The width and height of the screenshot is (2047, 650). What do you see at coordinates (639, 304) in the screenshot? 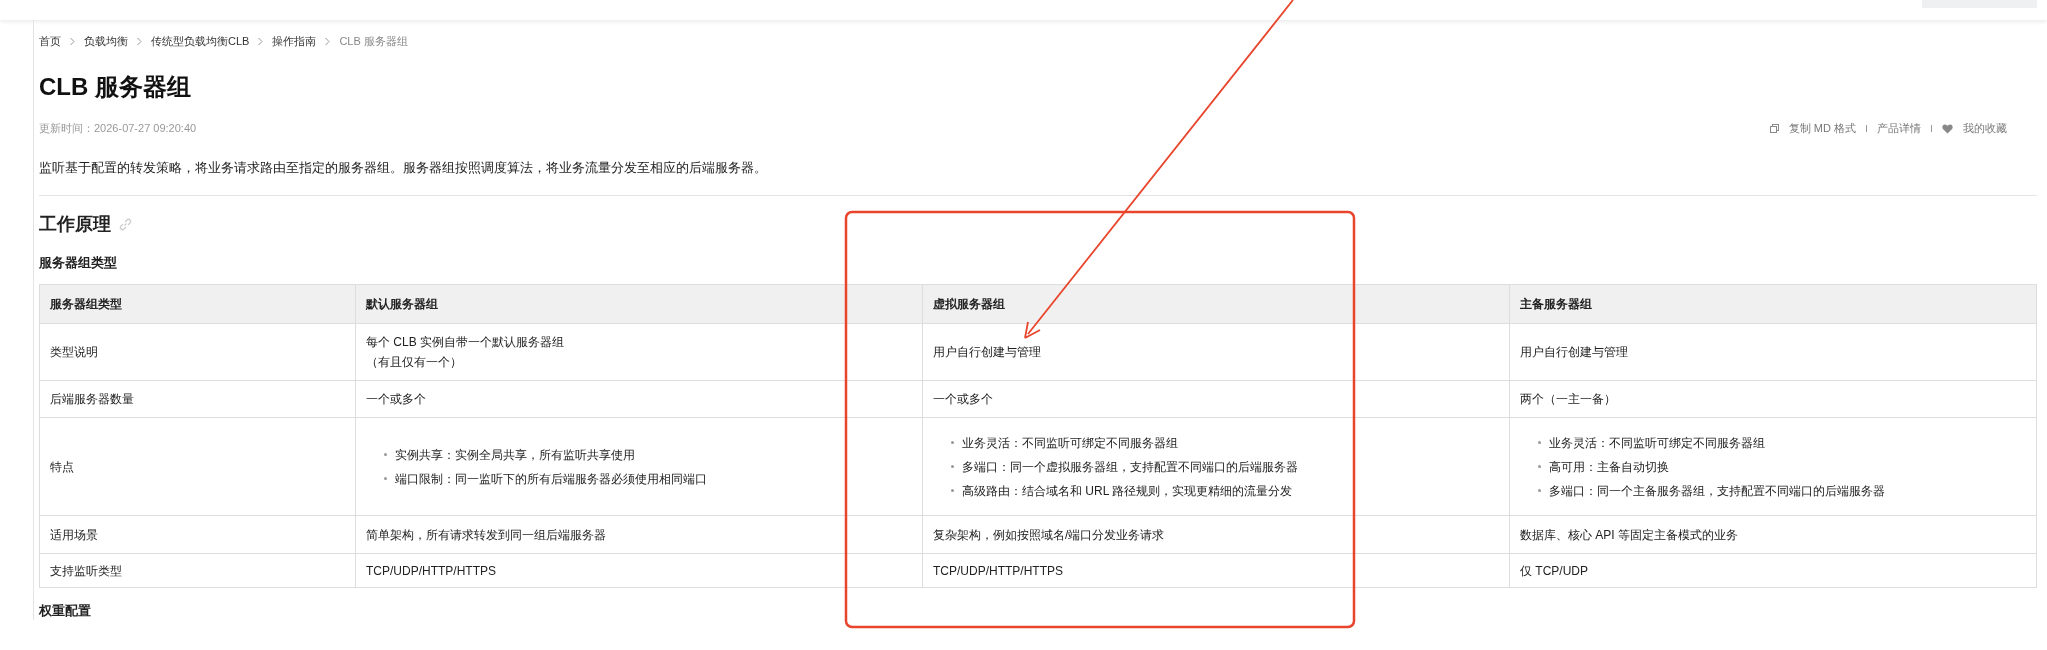
I see `column-header: 默认服务器组` at bounding box center [639, 304].